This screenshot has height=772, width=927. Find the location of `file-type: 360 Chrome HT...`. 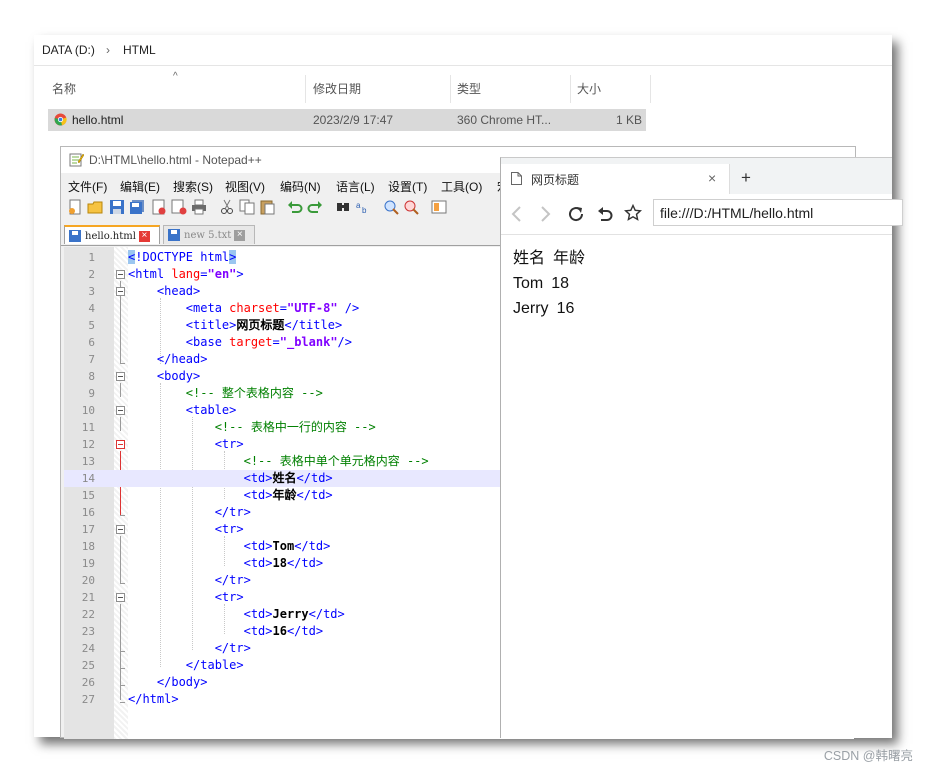

file-type: 360 Chrome HT... is located at coordinates (504, 120).